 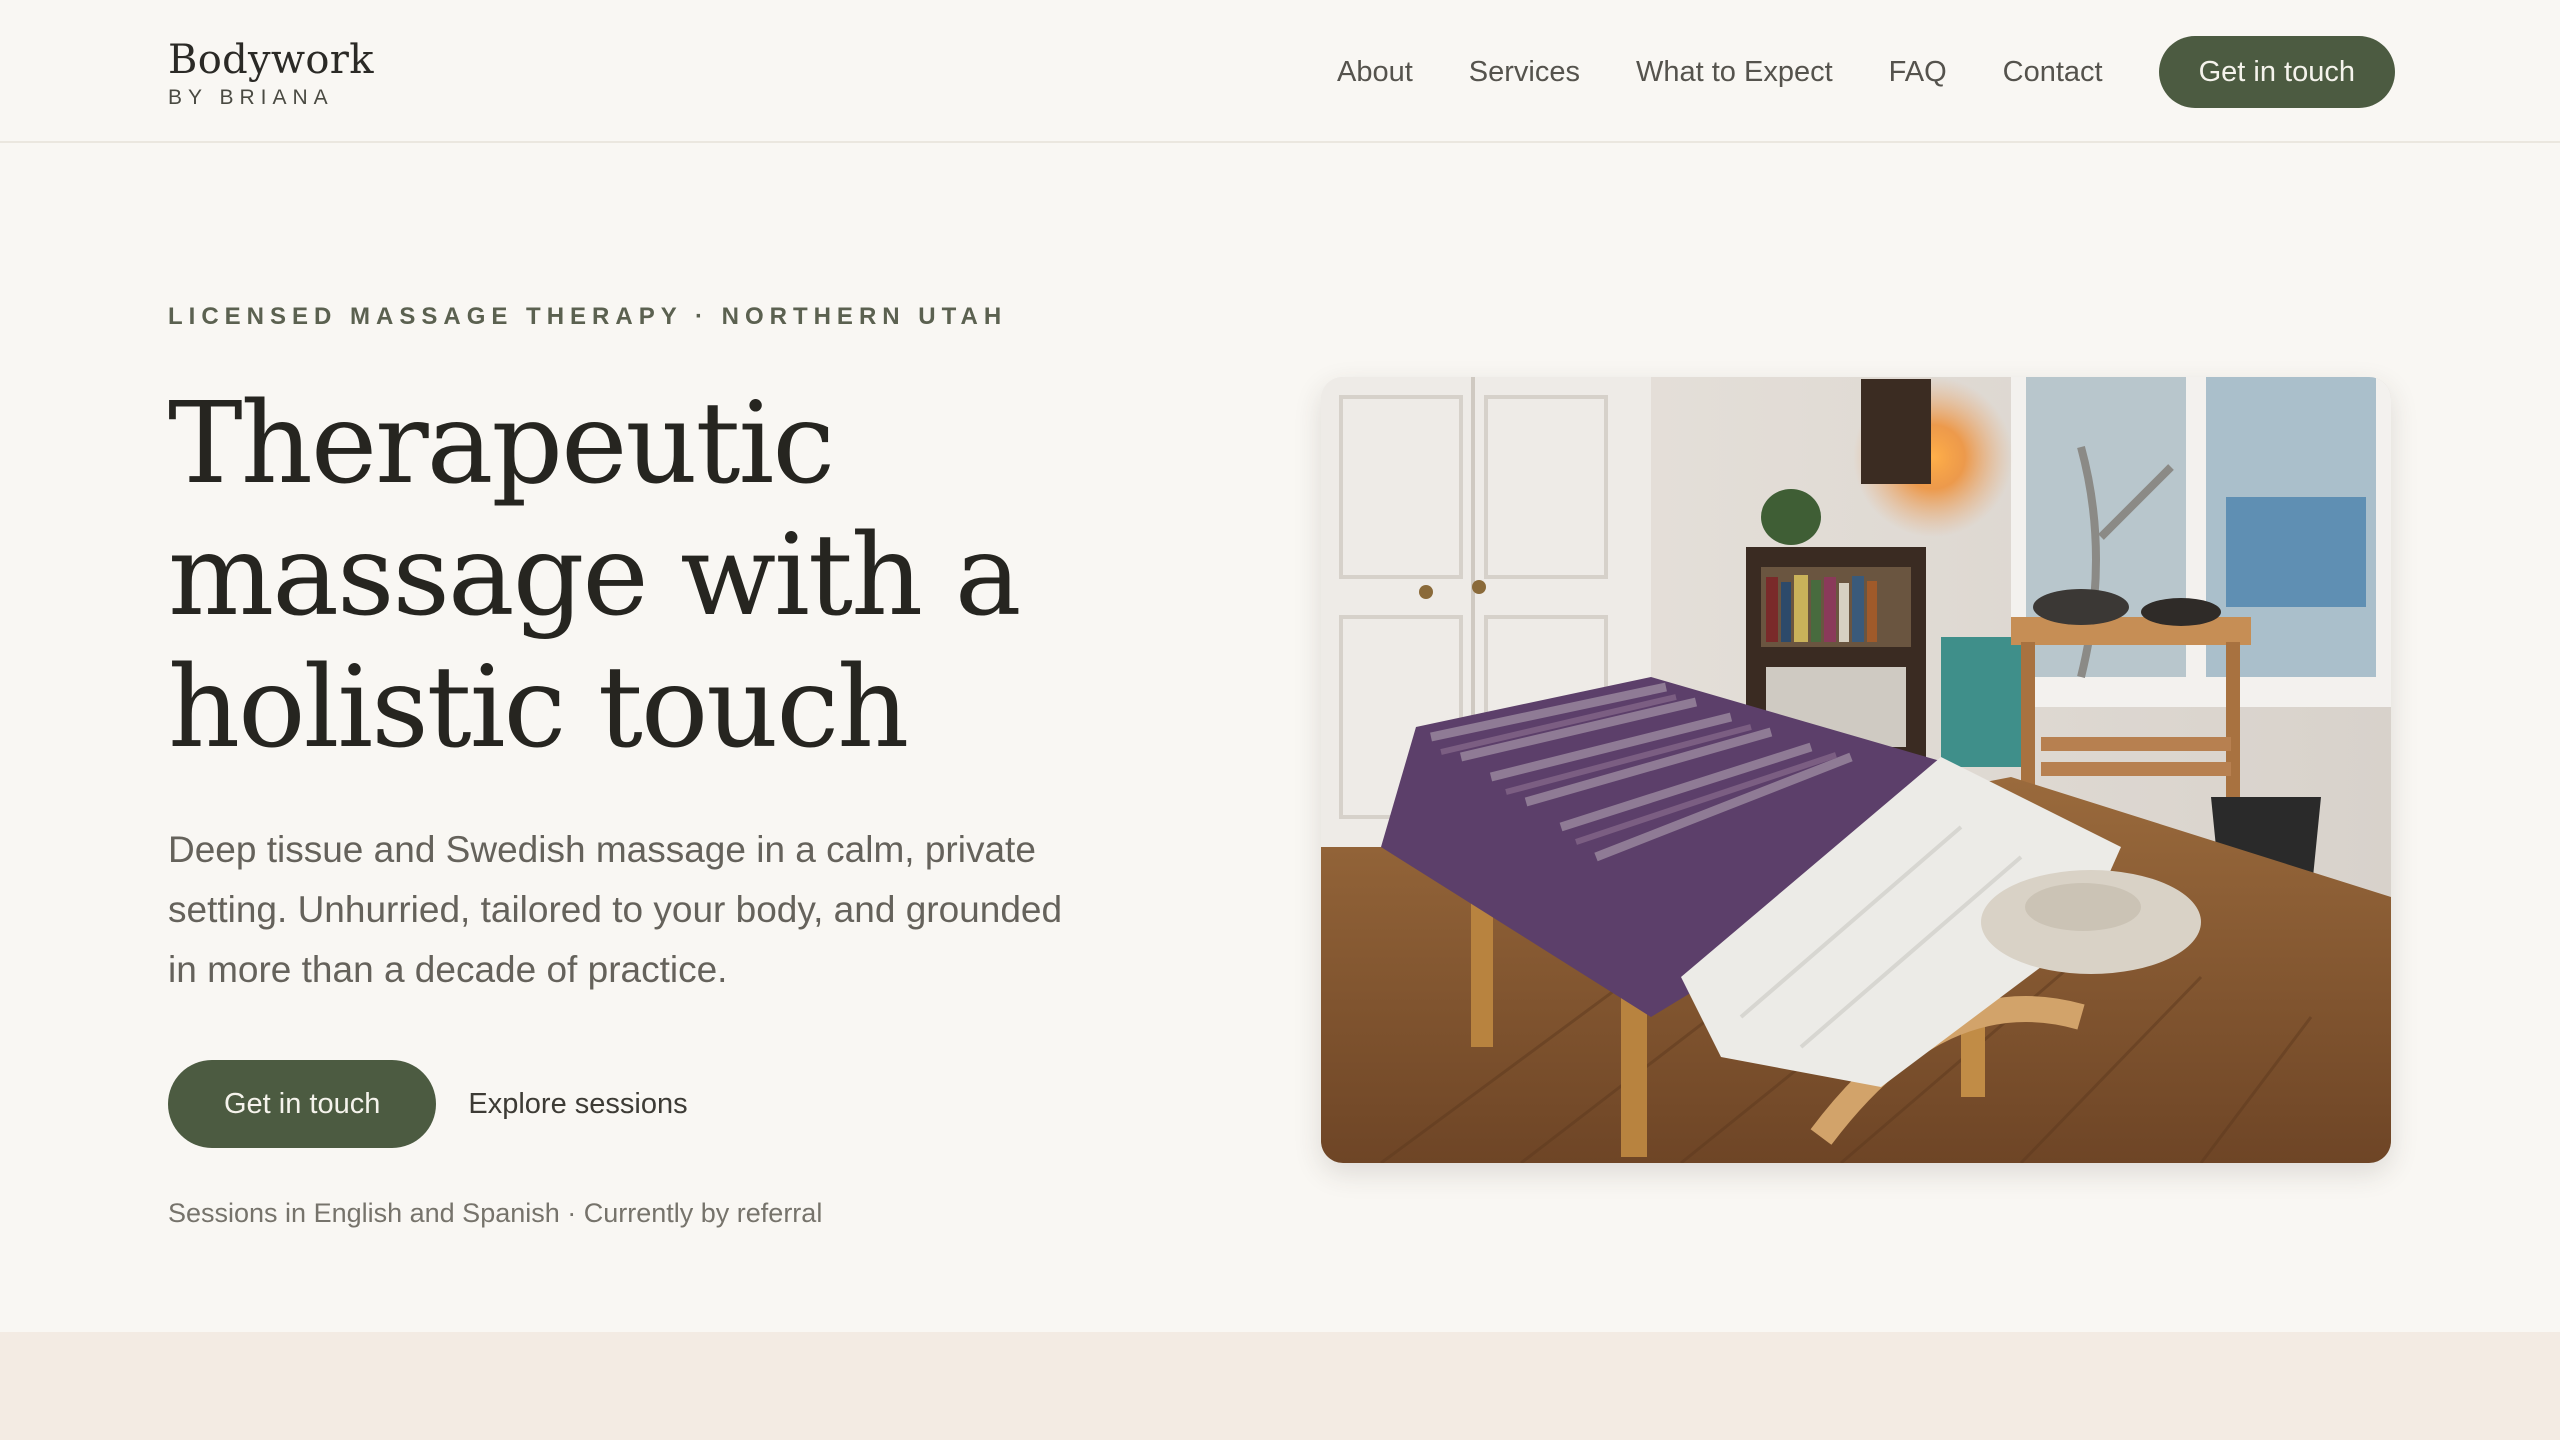 What do you see at coordinates (251, 97) in the screenshot?
I see `brand-subtitle: BY BRIANA` at bounding box center [251, 97].